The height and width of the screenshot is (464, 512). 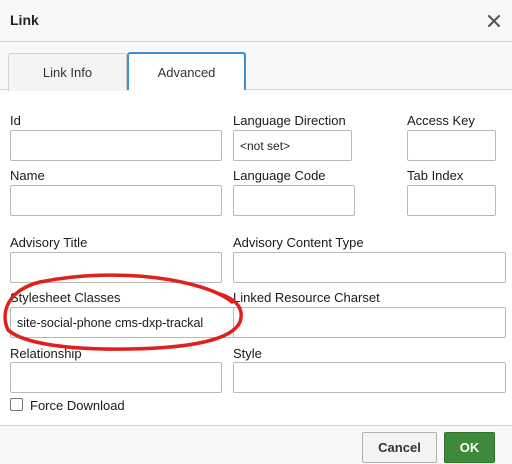 I want to click on id-label: Id, so click(x=15, y=120).